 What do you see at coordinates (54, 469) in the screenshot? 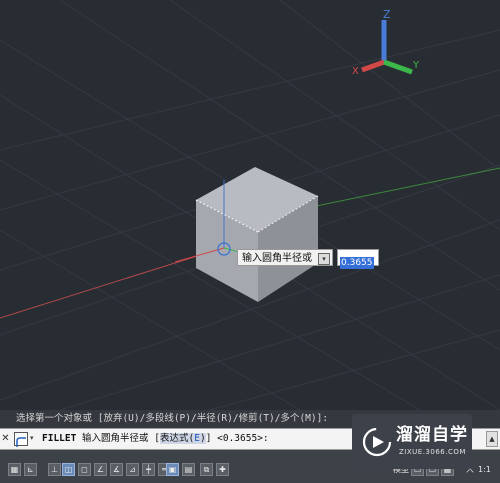
I see `ortho-toggle-icon: ⊥` at bounding box center [54, 469].